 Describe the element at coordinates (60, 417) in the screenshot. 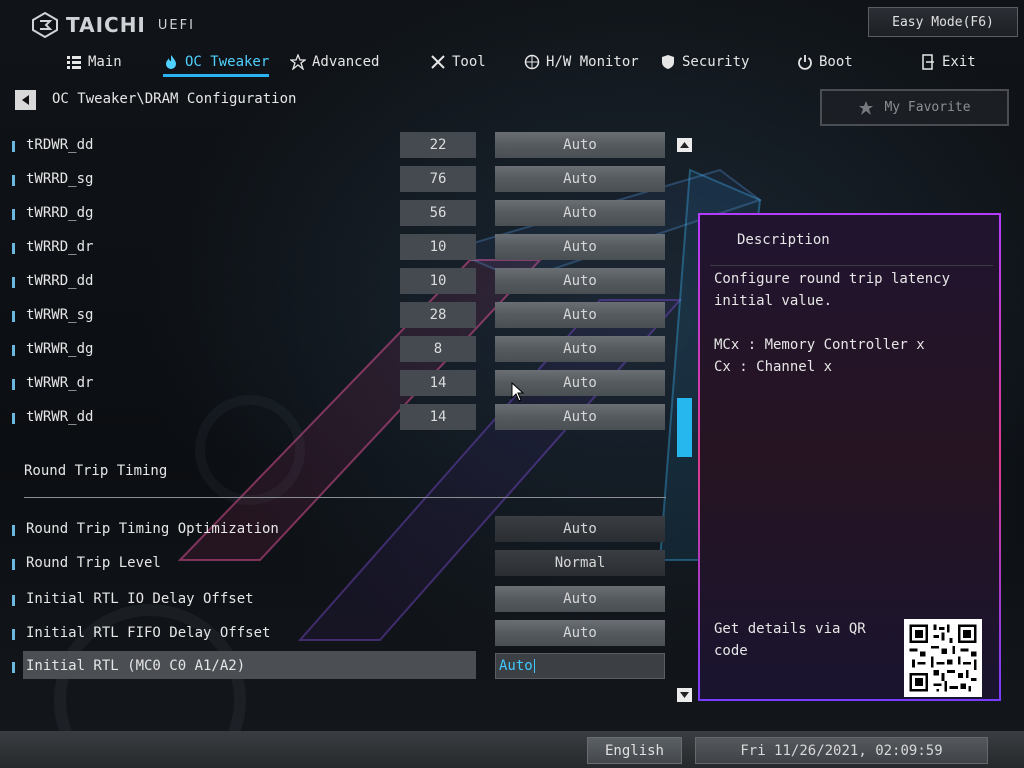

I see `setting-label: tWRWR_dd` at that location.